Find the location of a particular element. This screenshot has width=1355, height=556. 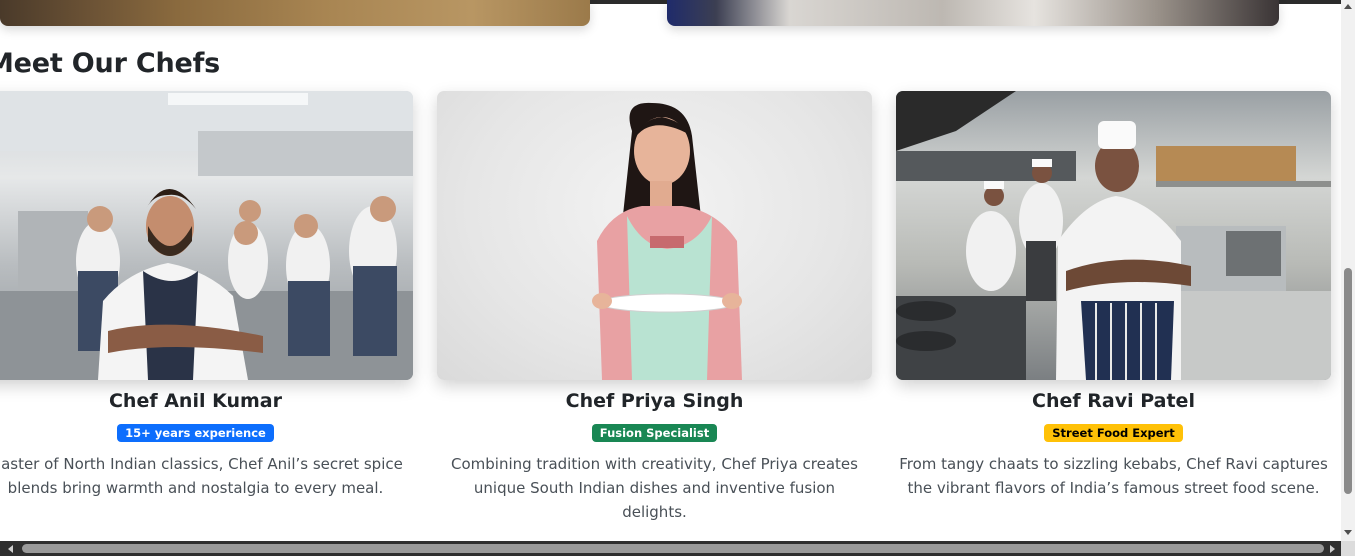

horizontal-scrollbar is located at coordinates (670, 548).